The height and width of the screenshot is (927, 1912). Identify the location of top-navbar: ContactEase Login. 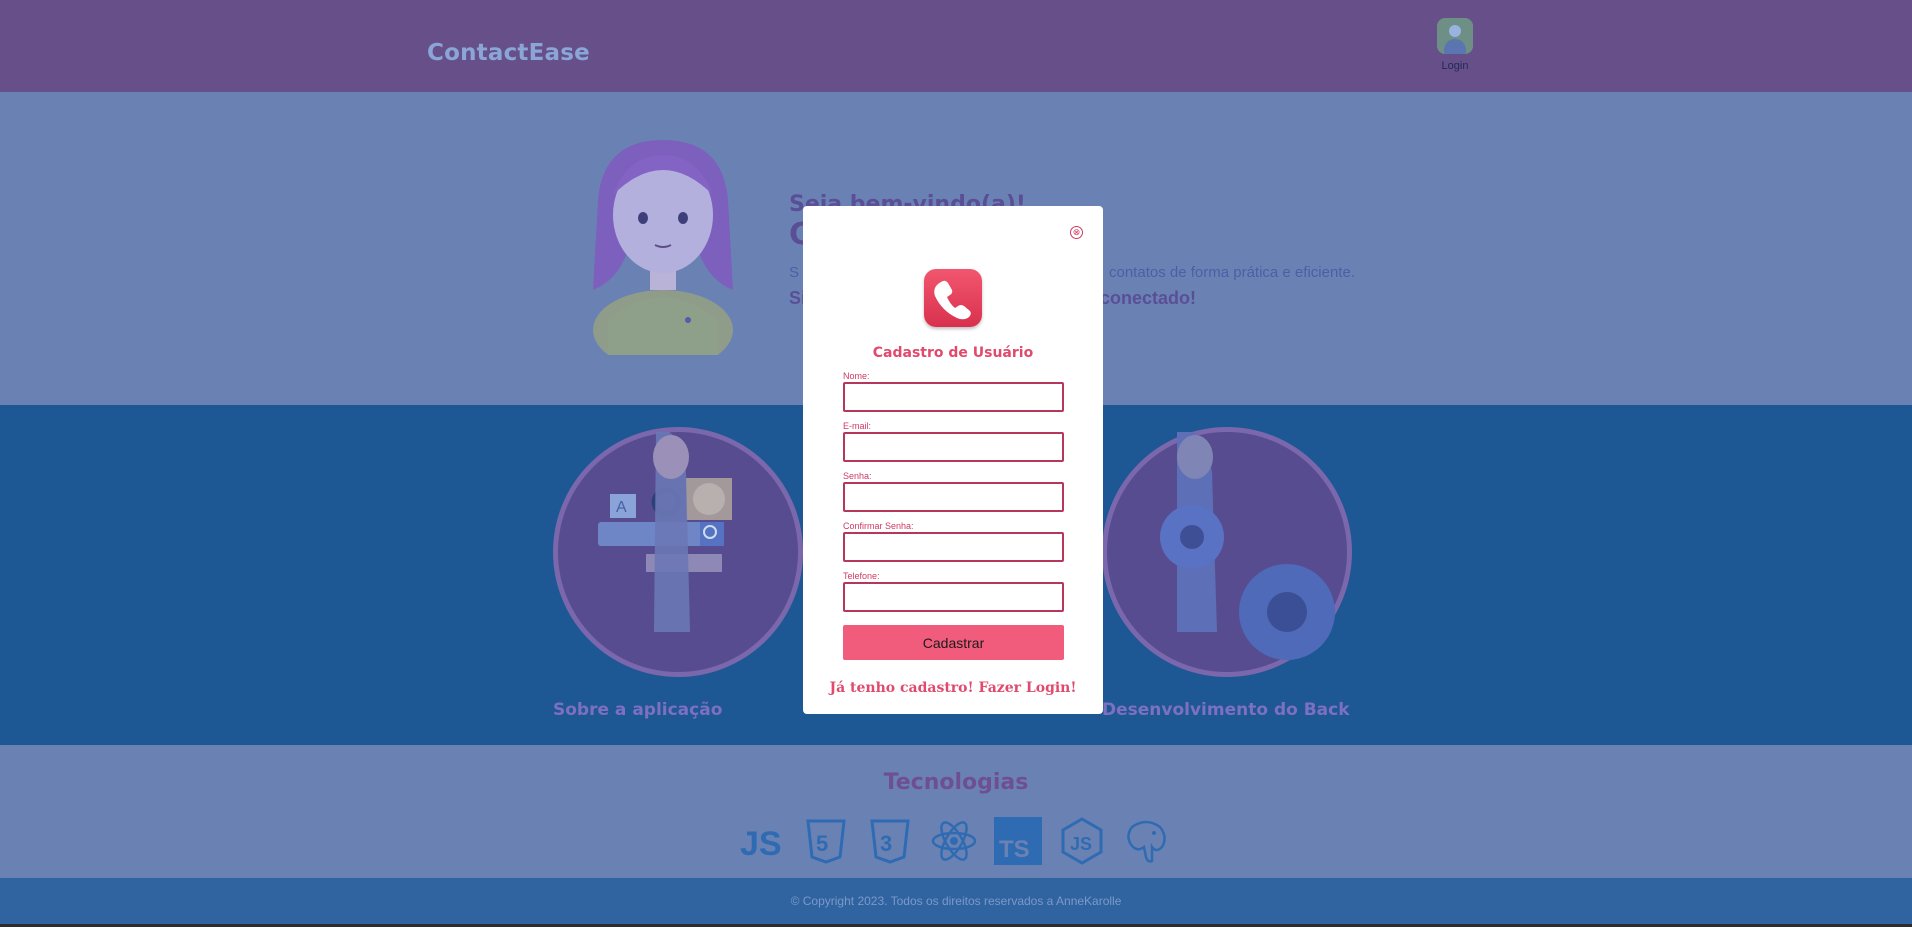
(956, 46).